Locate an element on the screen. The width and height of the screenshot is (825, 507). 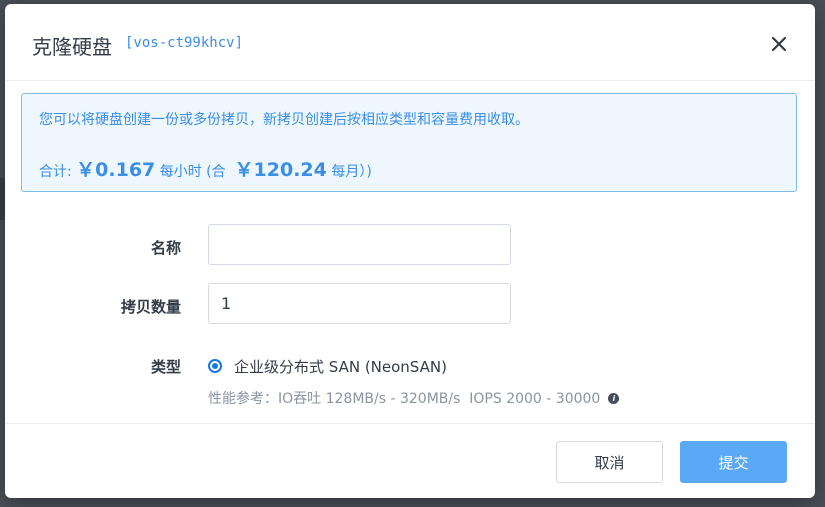
total-prefix: 合计: is located at coordinates (58, 172).